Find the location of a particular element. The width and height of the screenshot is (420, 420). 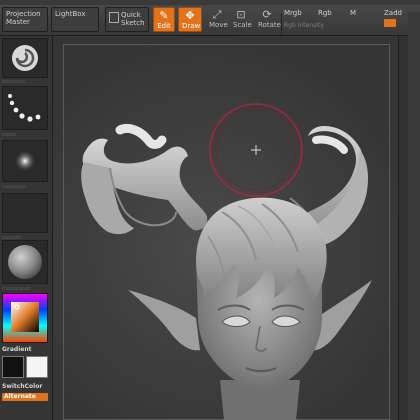

brush-cursor is located at coordinates (256, 150).